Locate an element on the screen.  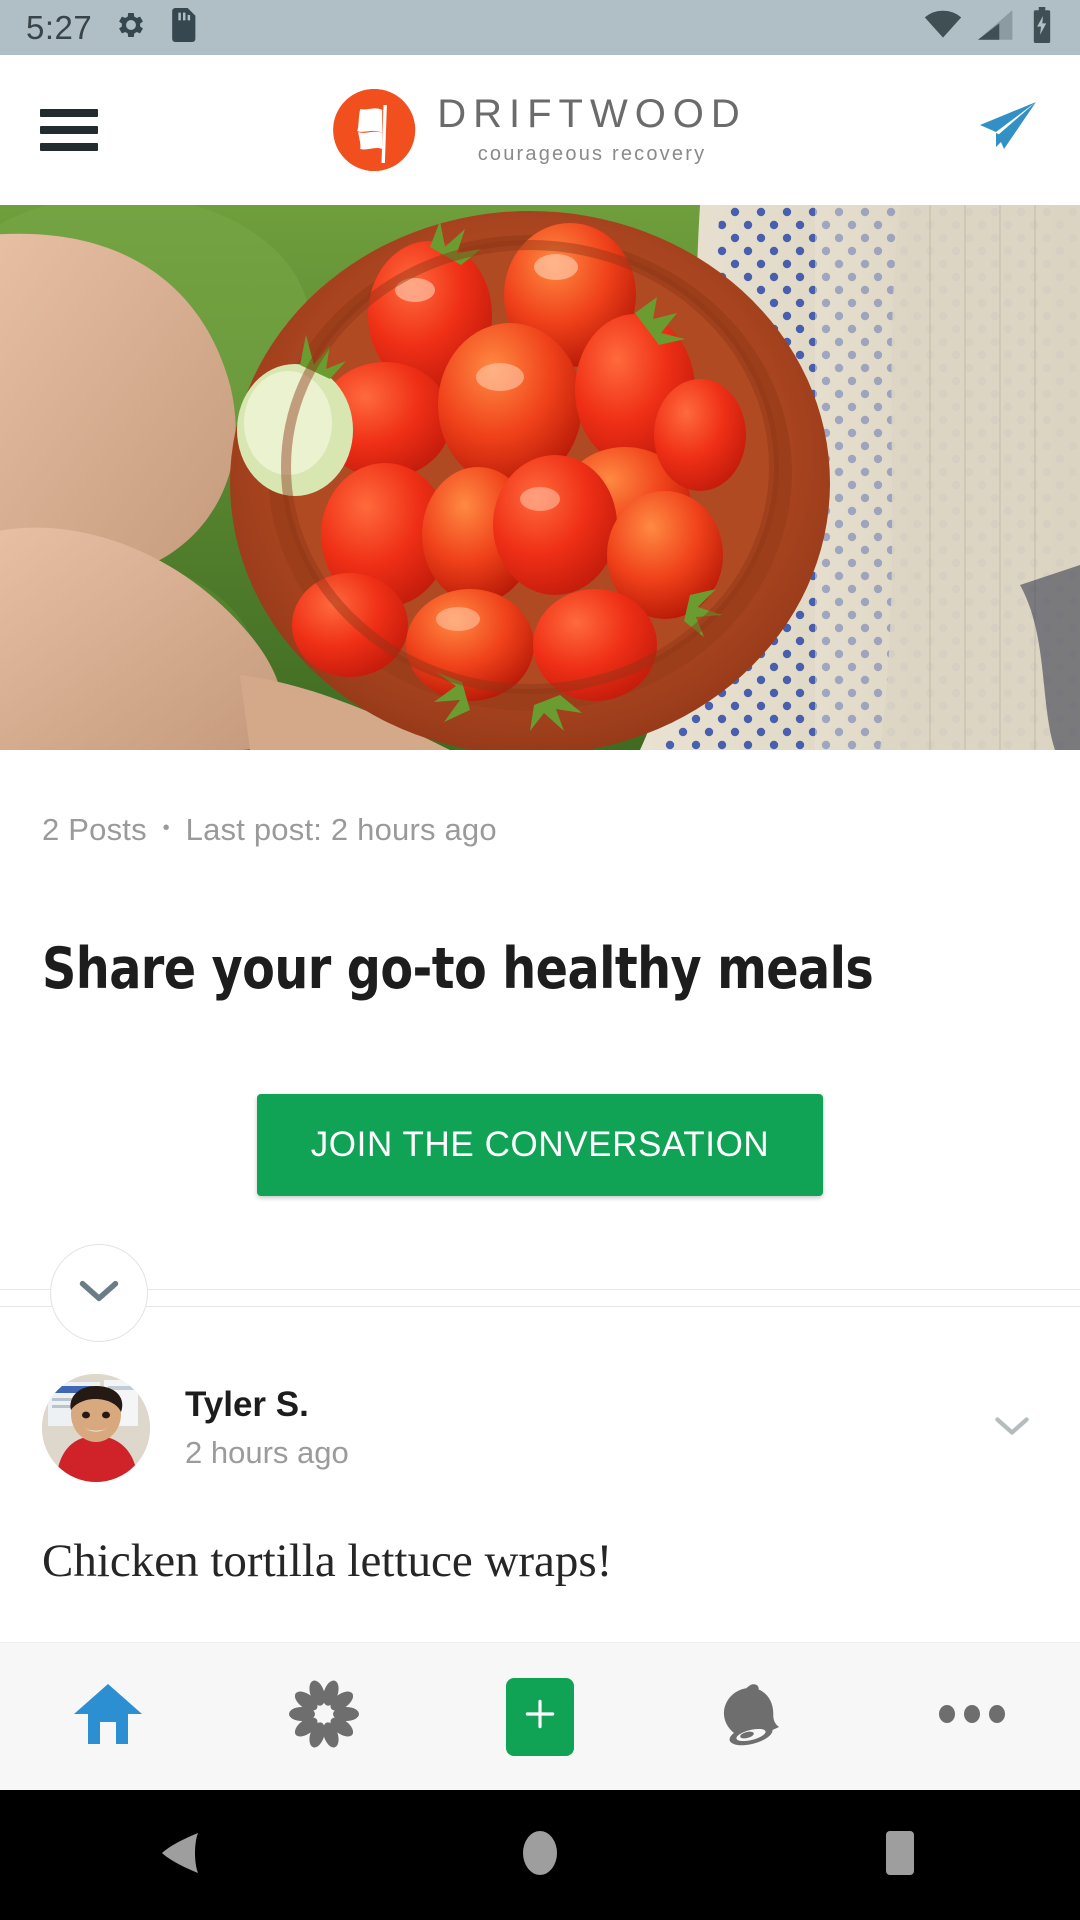
hamburger-menu-icon is located at coordinates (69, 130).